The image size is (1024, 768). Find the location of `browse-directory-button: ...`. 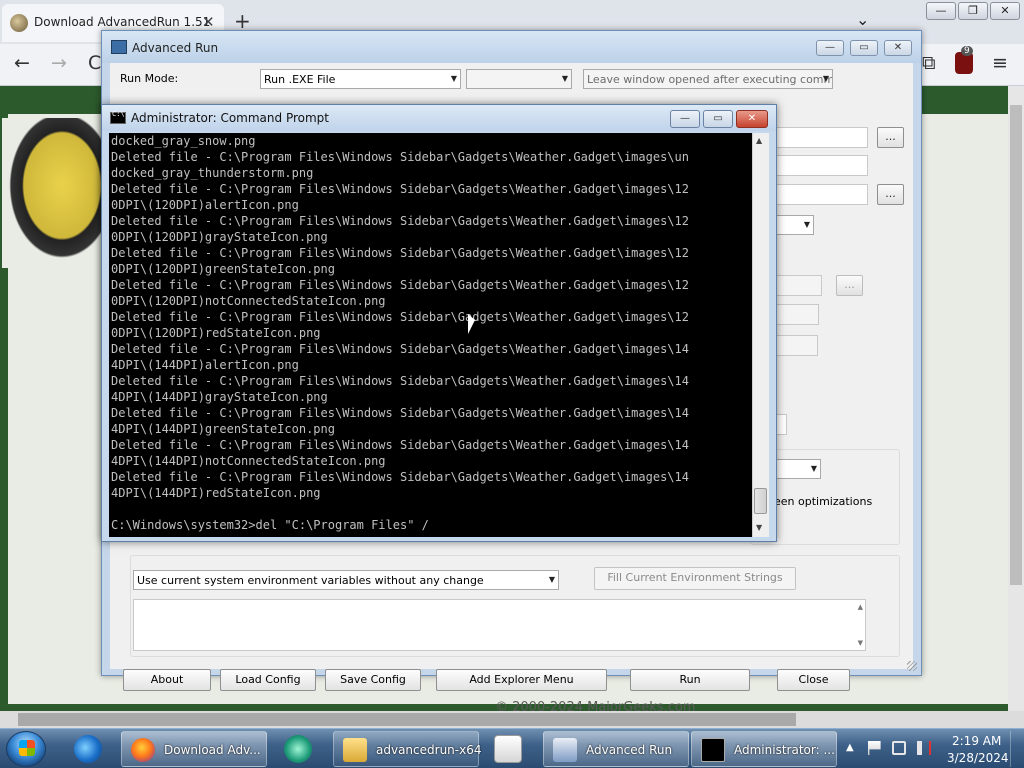

browse-directory-button: ... is located at coordinates (890, 194).